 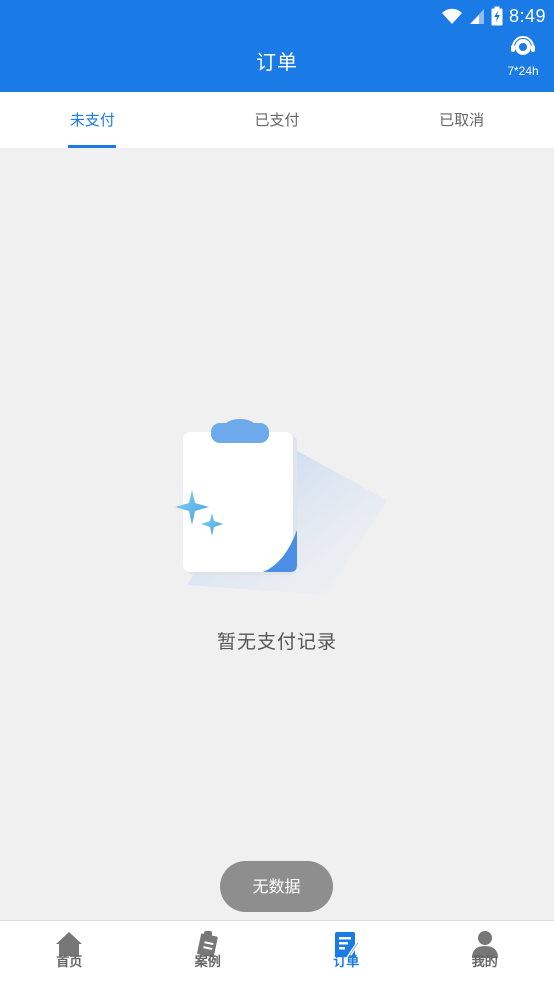 What do you see at coordinates (277, 46) in the screenshot?
I see `app-header: 8:49 订单 7*24h` at bounding box center [277, 46].